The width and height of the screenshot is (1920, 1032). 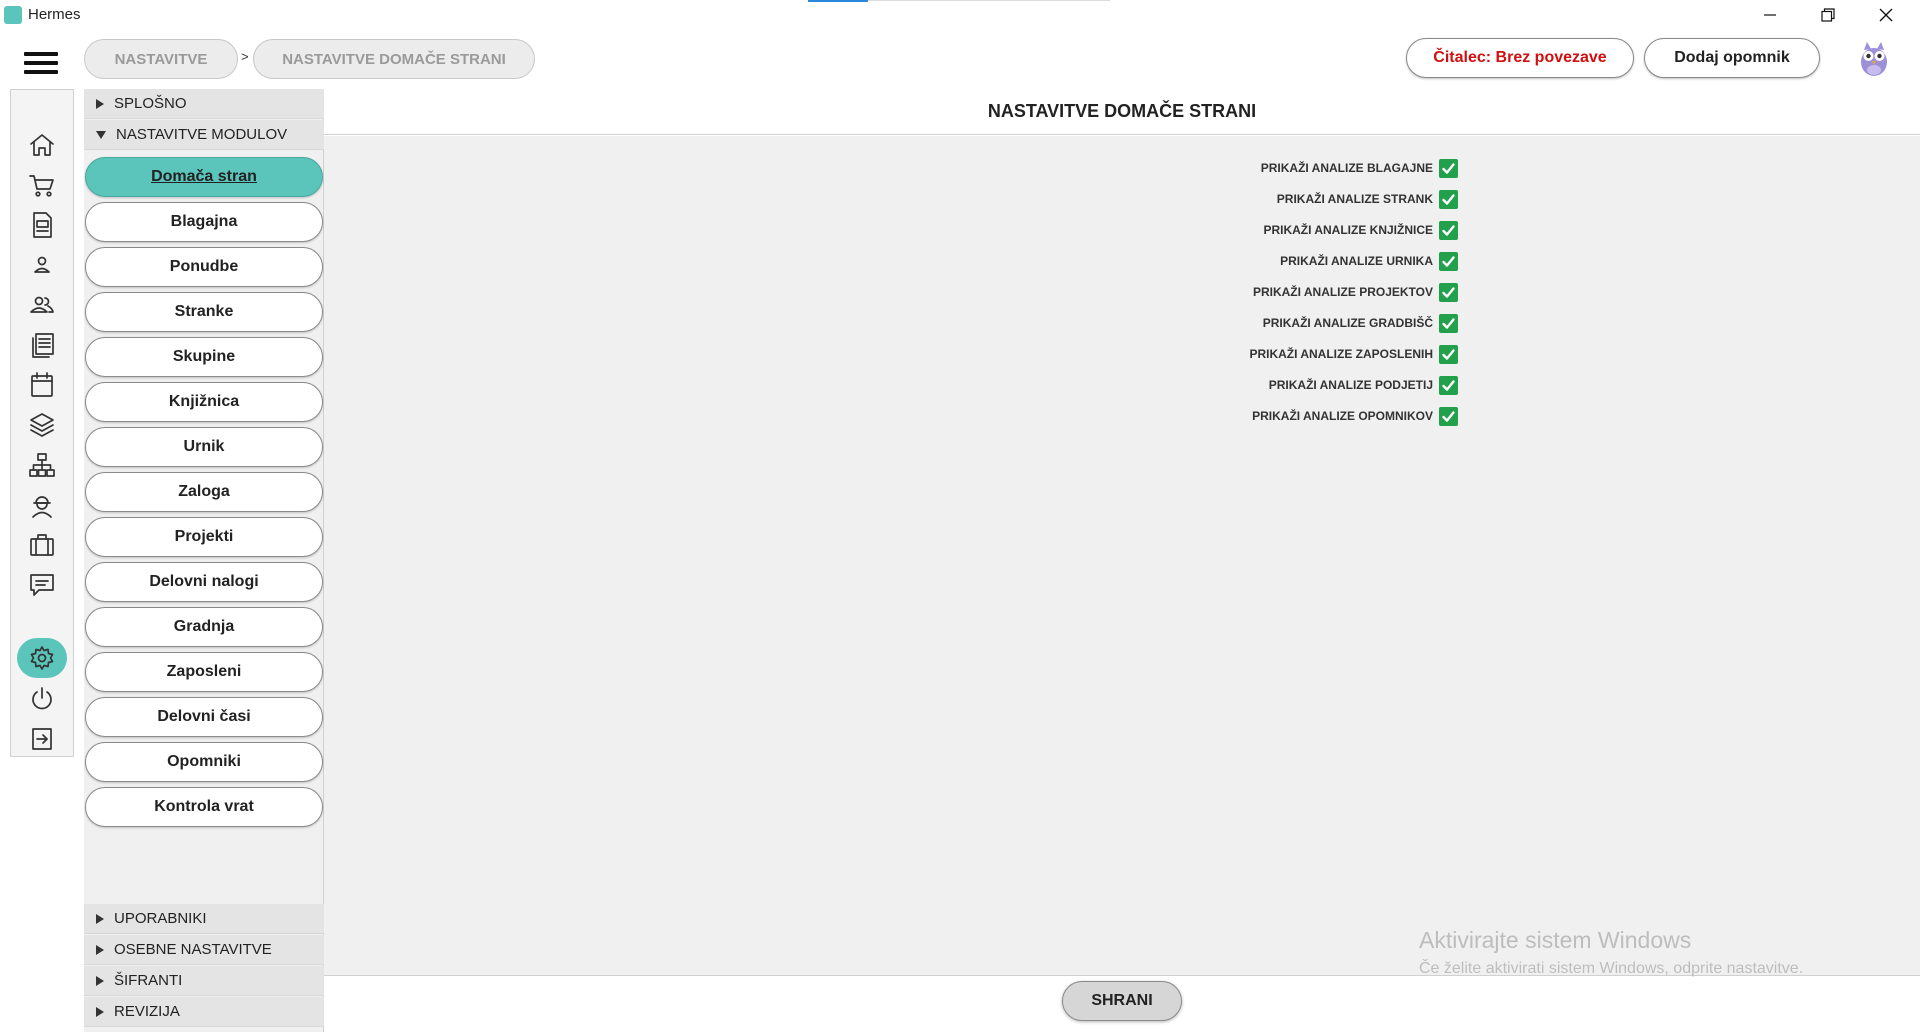 What do you see at coordinates (204, 537) in the screenshot?
I see `module-projects: Projekti` at bounding box center [204, 537].